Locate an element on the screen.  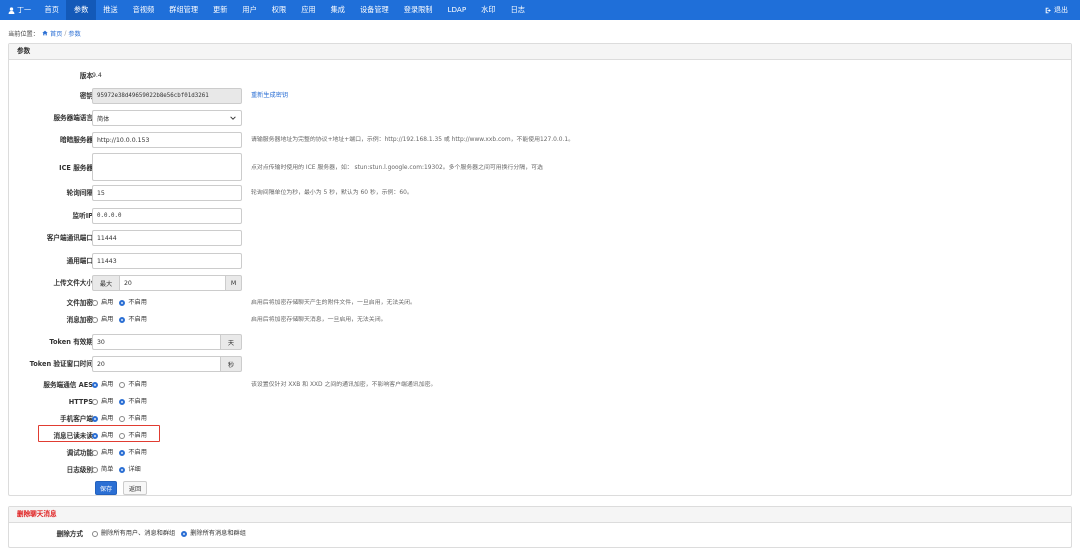
chevron-down-icon is located at coordinates (233, 118).